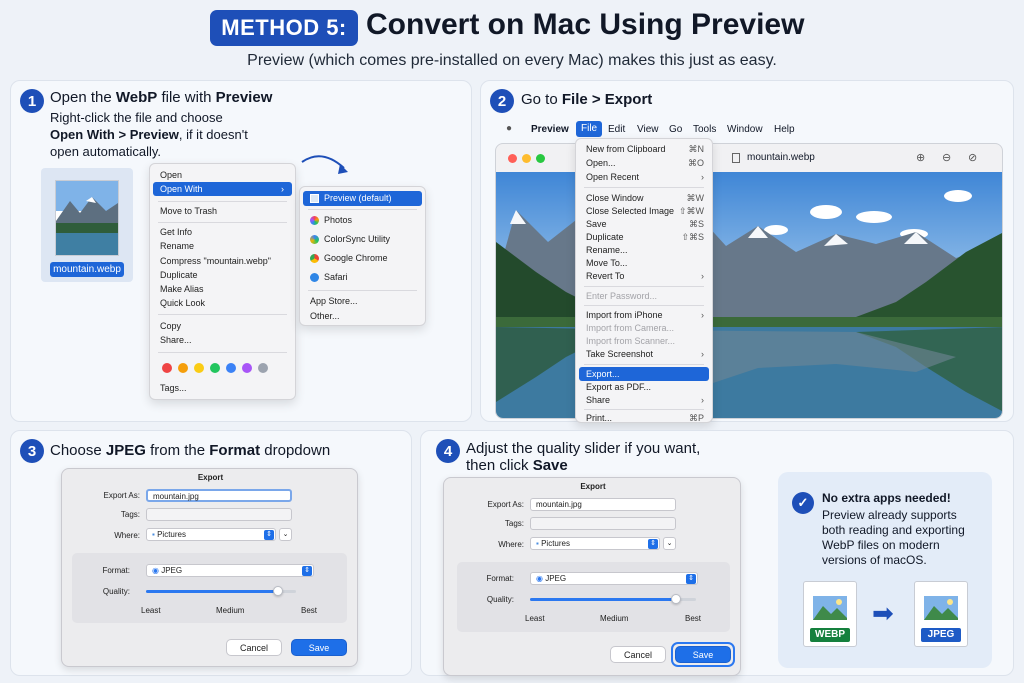 Image resolution: width=1024 pixels, height=683 pixels. Describe the element at coordinates (136, 117) in the screenshot. I see `step-1-desc-line-1: Right-click the file and choose` at that location.